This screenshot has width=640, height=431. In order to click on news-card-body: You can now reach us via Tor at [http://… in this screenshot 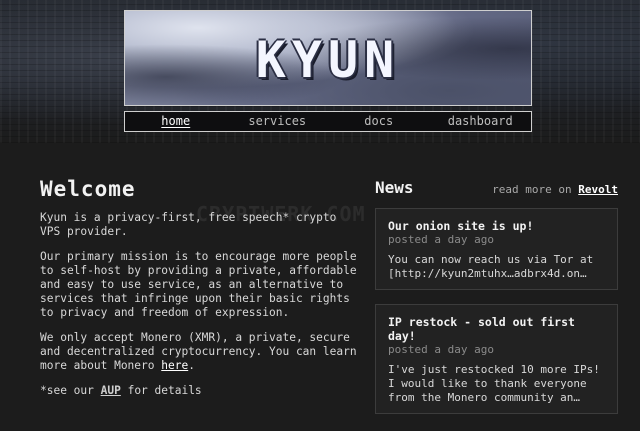, I will do `click(491, 266)`.